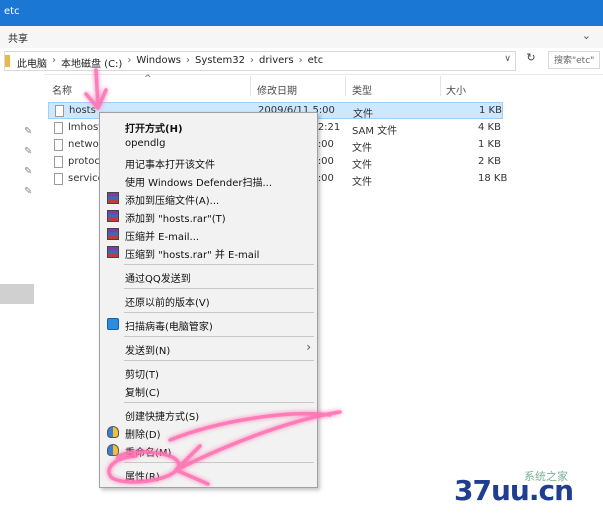 This screenshot has height=515, width=603. I want to click on file-type: SAM 文件, so click(375, 131).